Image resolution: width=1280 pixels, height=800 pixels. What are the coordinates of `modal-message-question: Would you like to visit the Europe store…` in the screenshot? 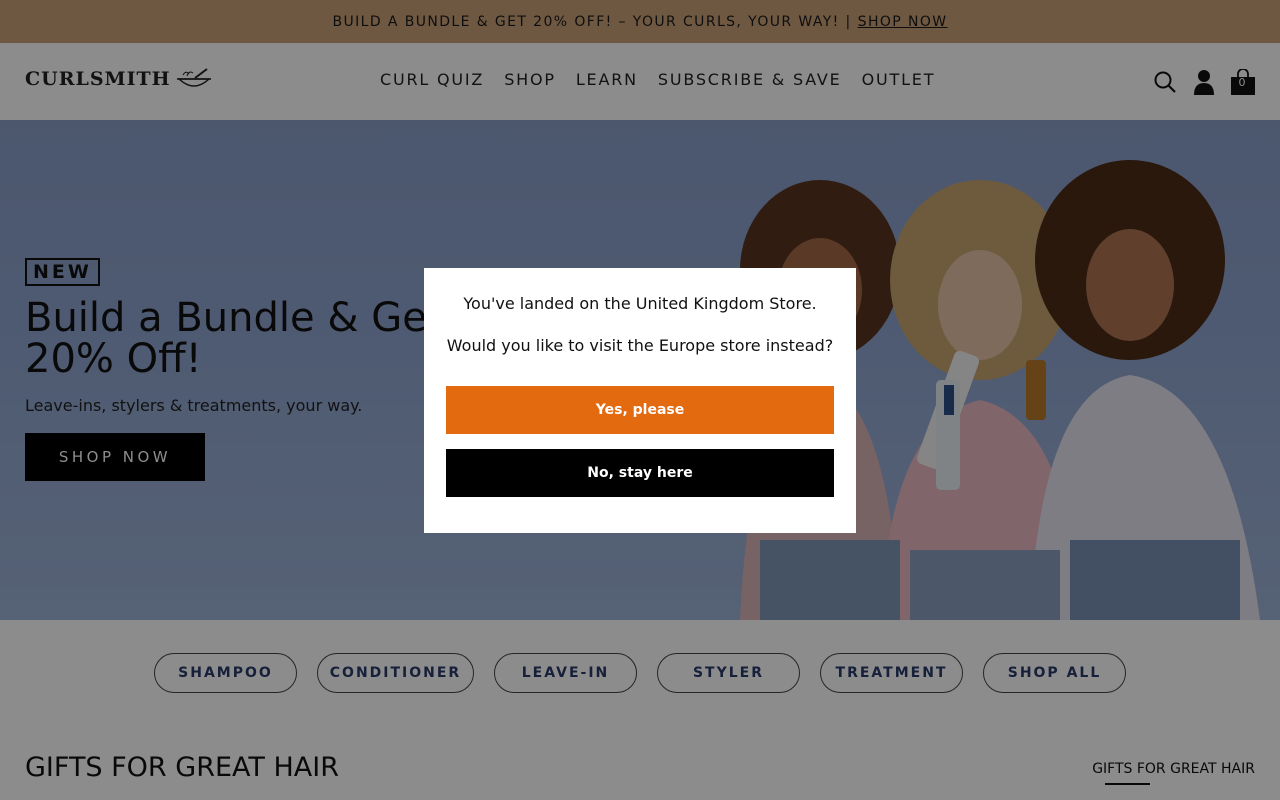 It's located at (640, 345).